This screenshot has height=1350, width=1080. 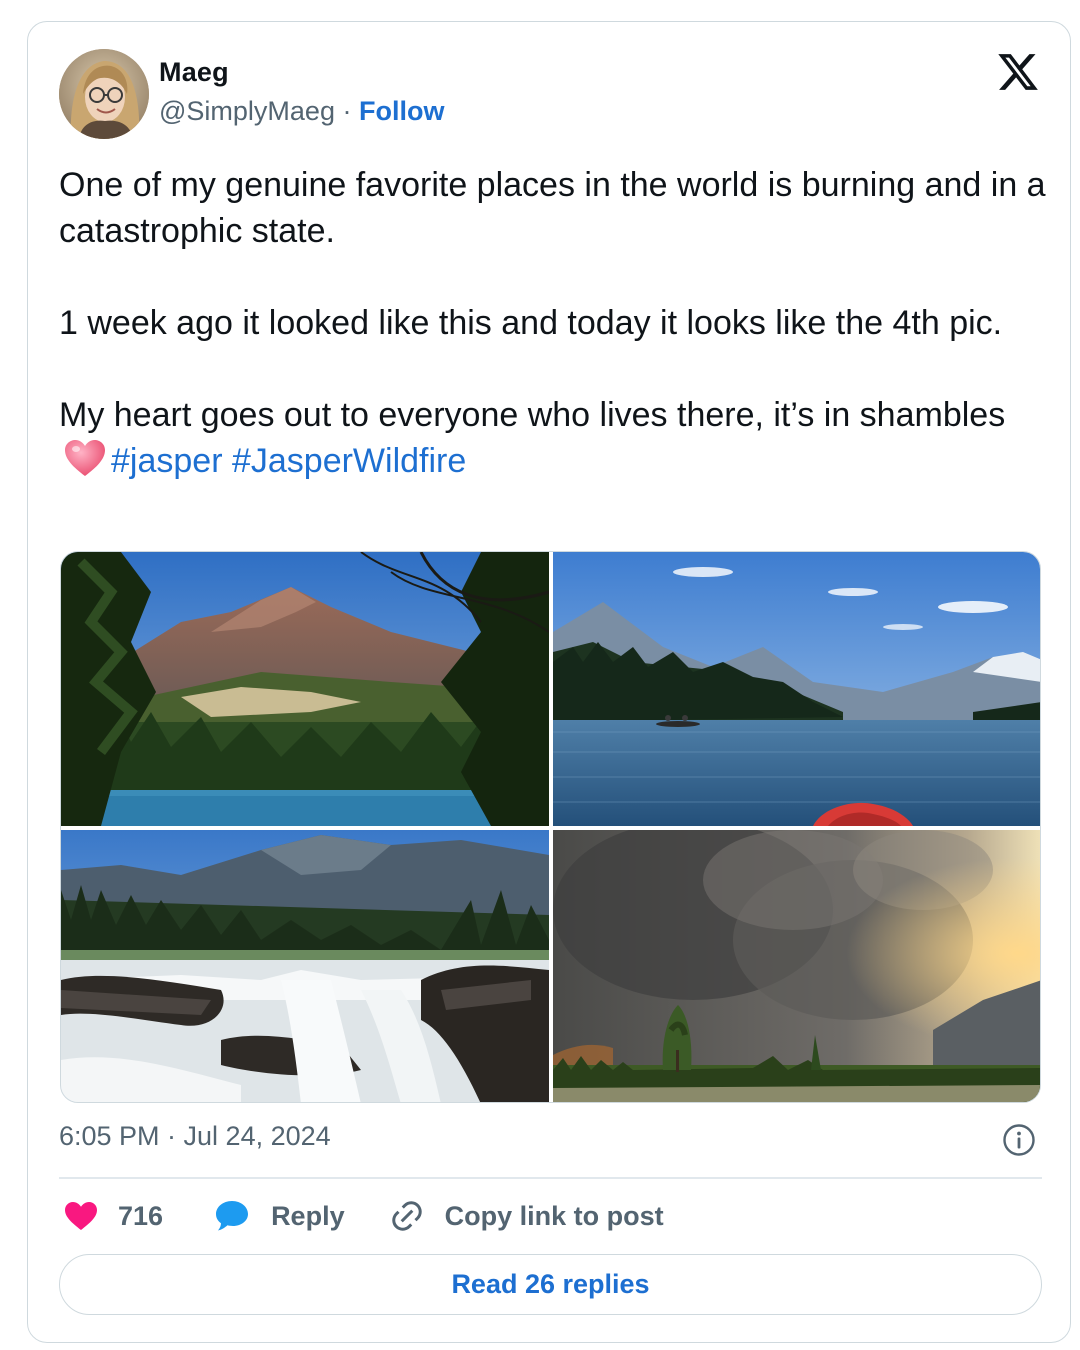 What do you see at coordinates (550, 1178) in the screenshot?
I see `divider` at bounding box center [550, 1178].